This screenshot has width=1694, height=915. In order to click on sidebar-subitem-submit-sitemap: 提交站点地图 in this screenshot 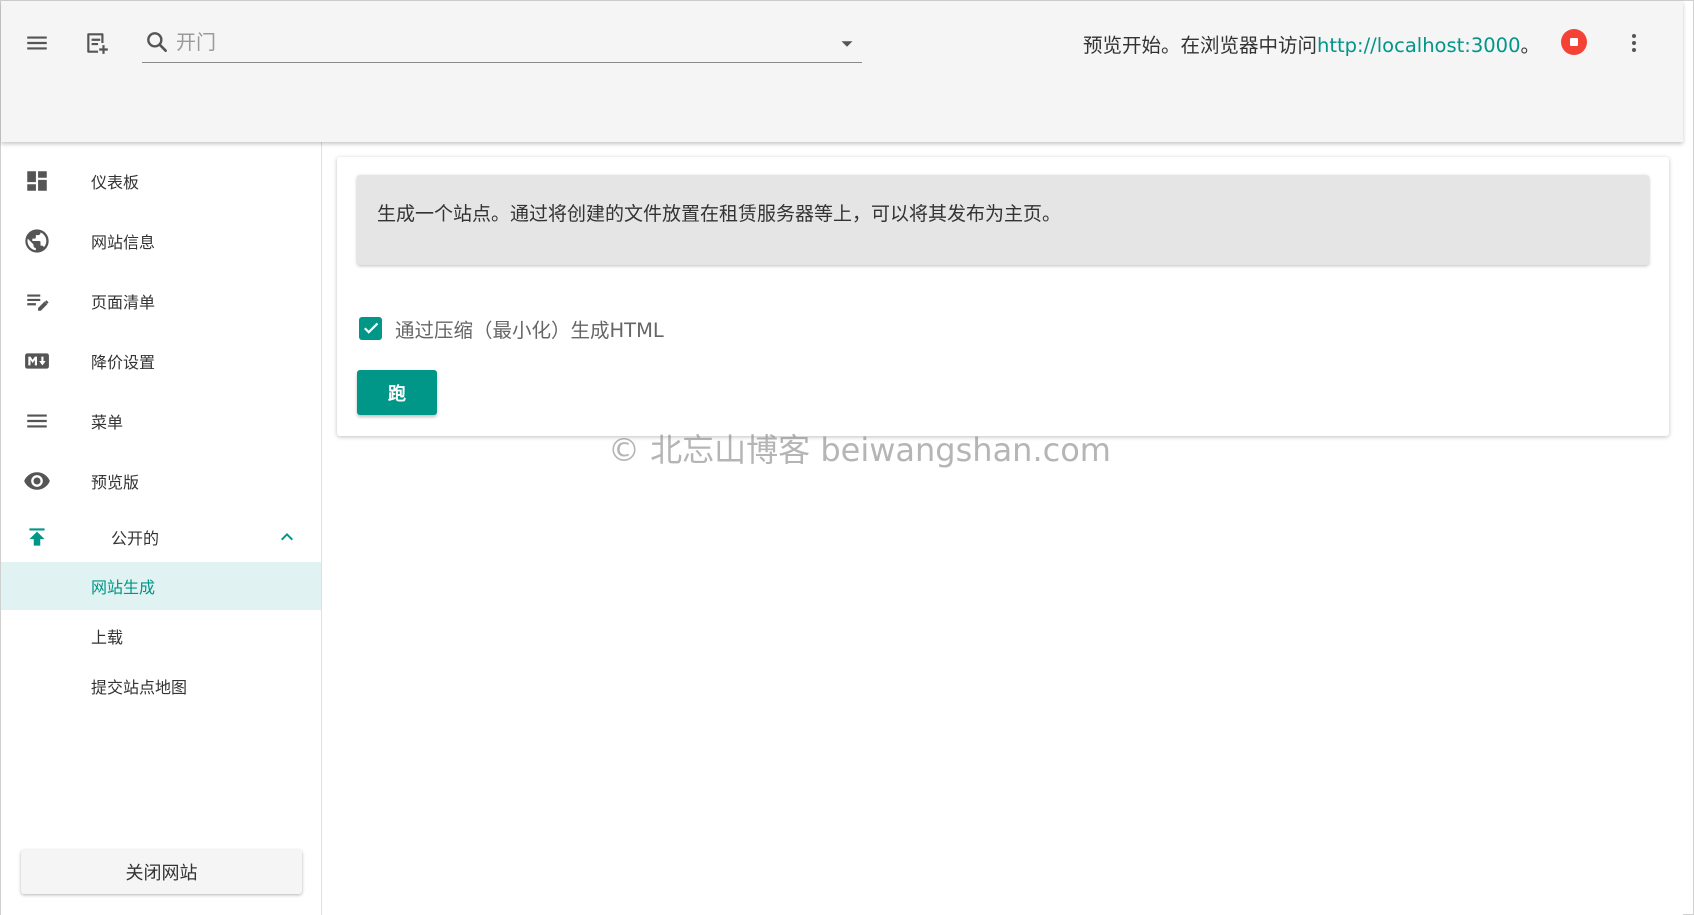, I will do `click(161, 686)`.